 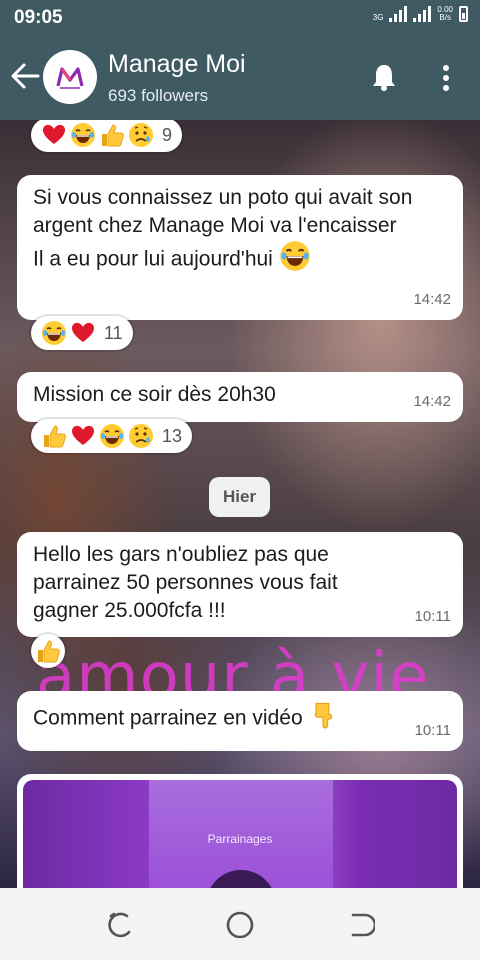 What do you see at coordinates (177, 64) in the screenshot?
I see `channel-title: Manage Moi` at bounding box center [177, 64].